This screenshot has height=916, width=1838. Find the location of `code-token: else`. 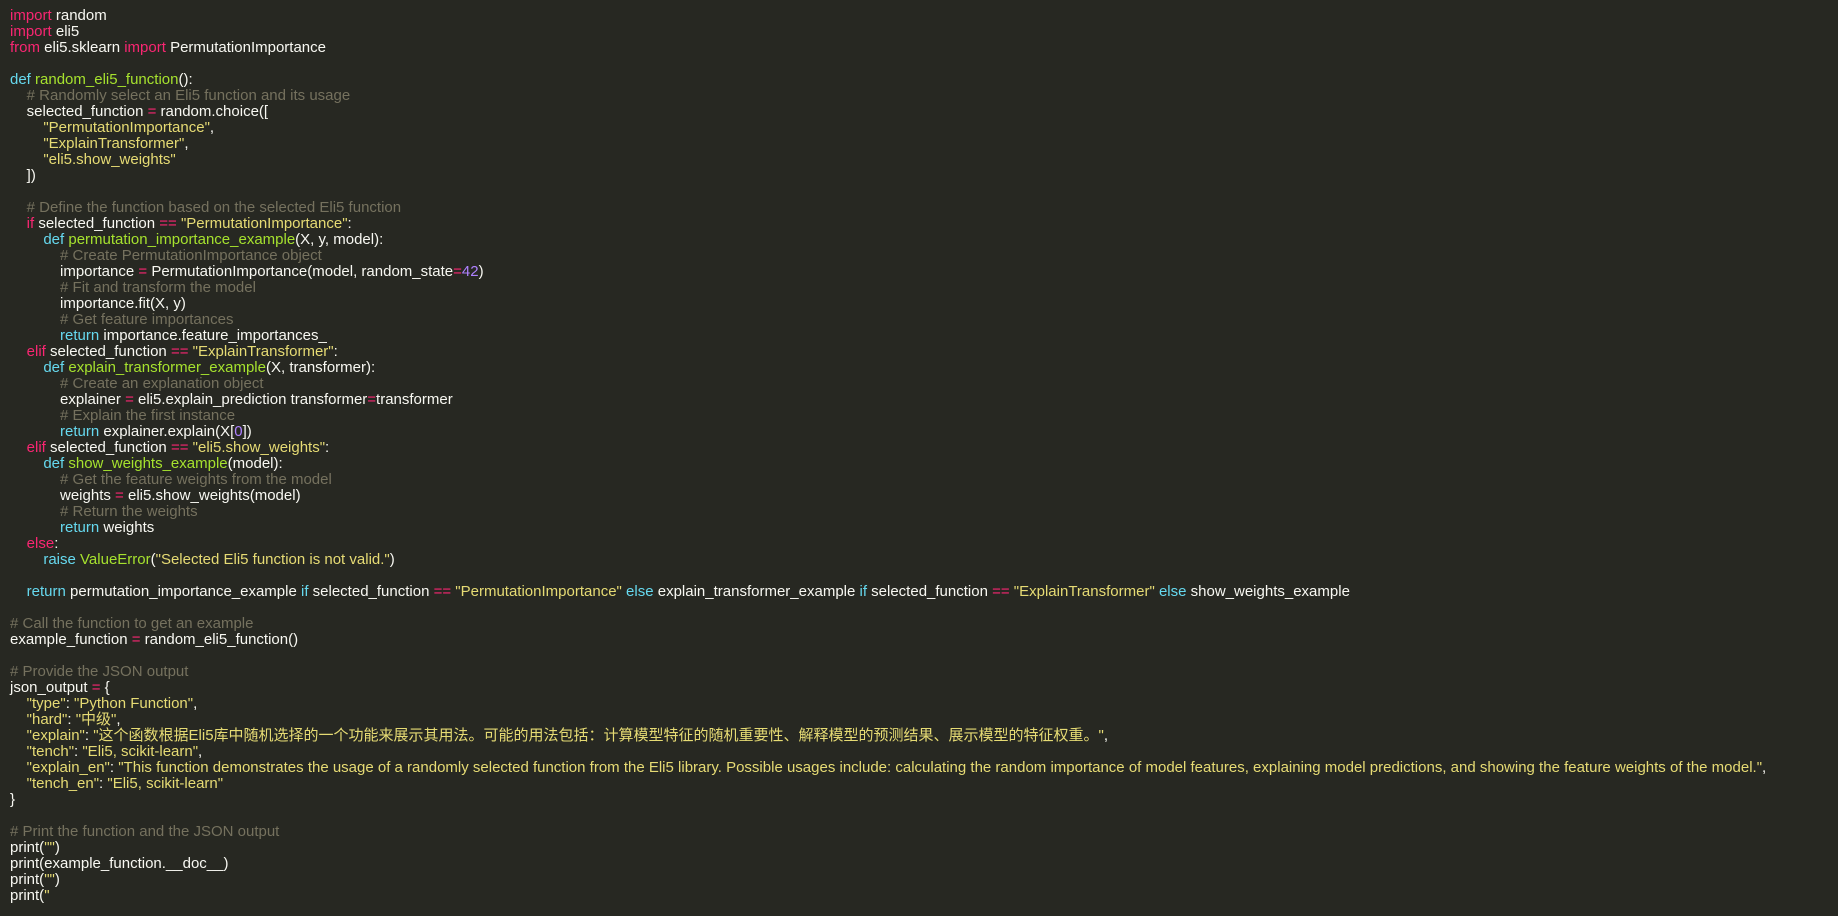

code-token: else is located at coordinates (640, 591).